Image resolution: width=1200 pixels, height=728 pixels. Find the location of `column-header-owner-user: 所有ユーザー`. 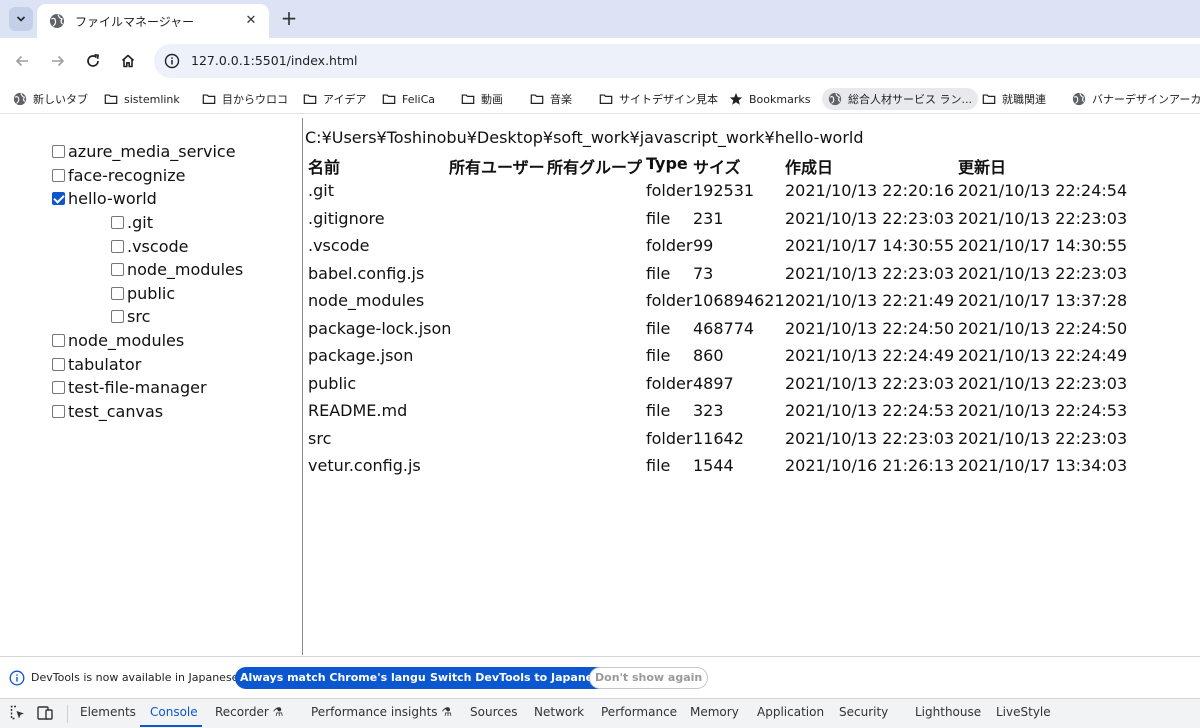

column-header-owner-user: 所有ユーザー is located at coordinates (497, 166).